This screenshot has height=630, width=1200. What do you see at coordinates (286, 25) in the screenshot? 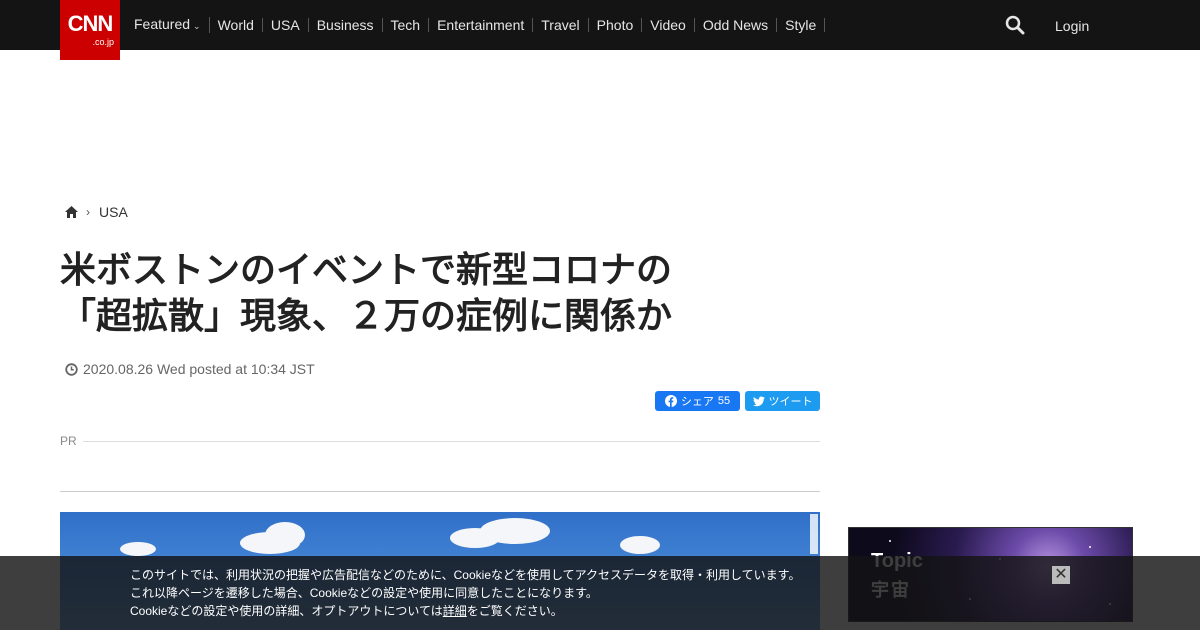
I see `nav-usa: USA` at bounding box center [286, 25].